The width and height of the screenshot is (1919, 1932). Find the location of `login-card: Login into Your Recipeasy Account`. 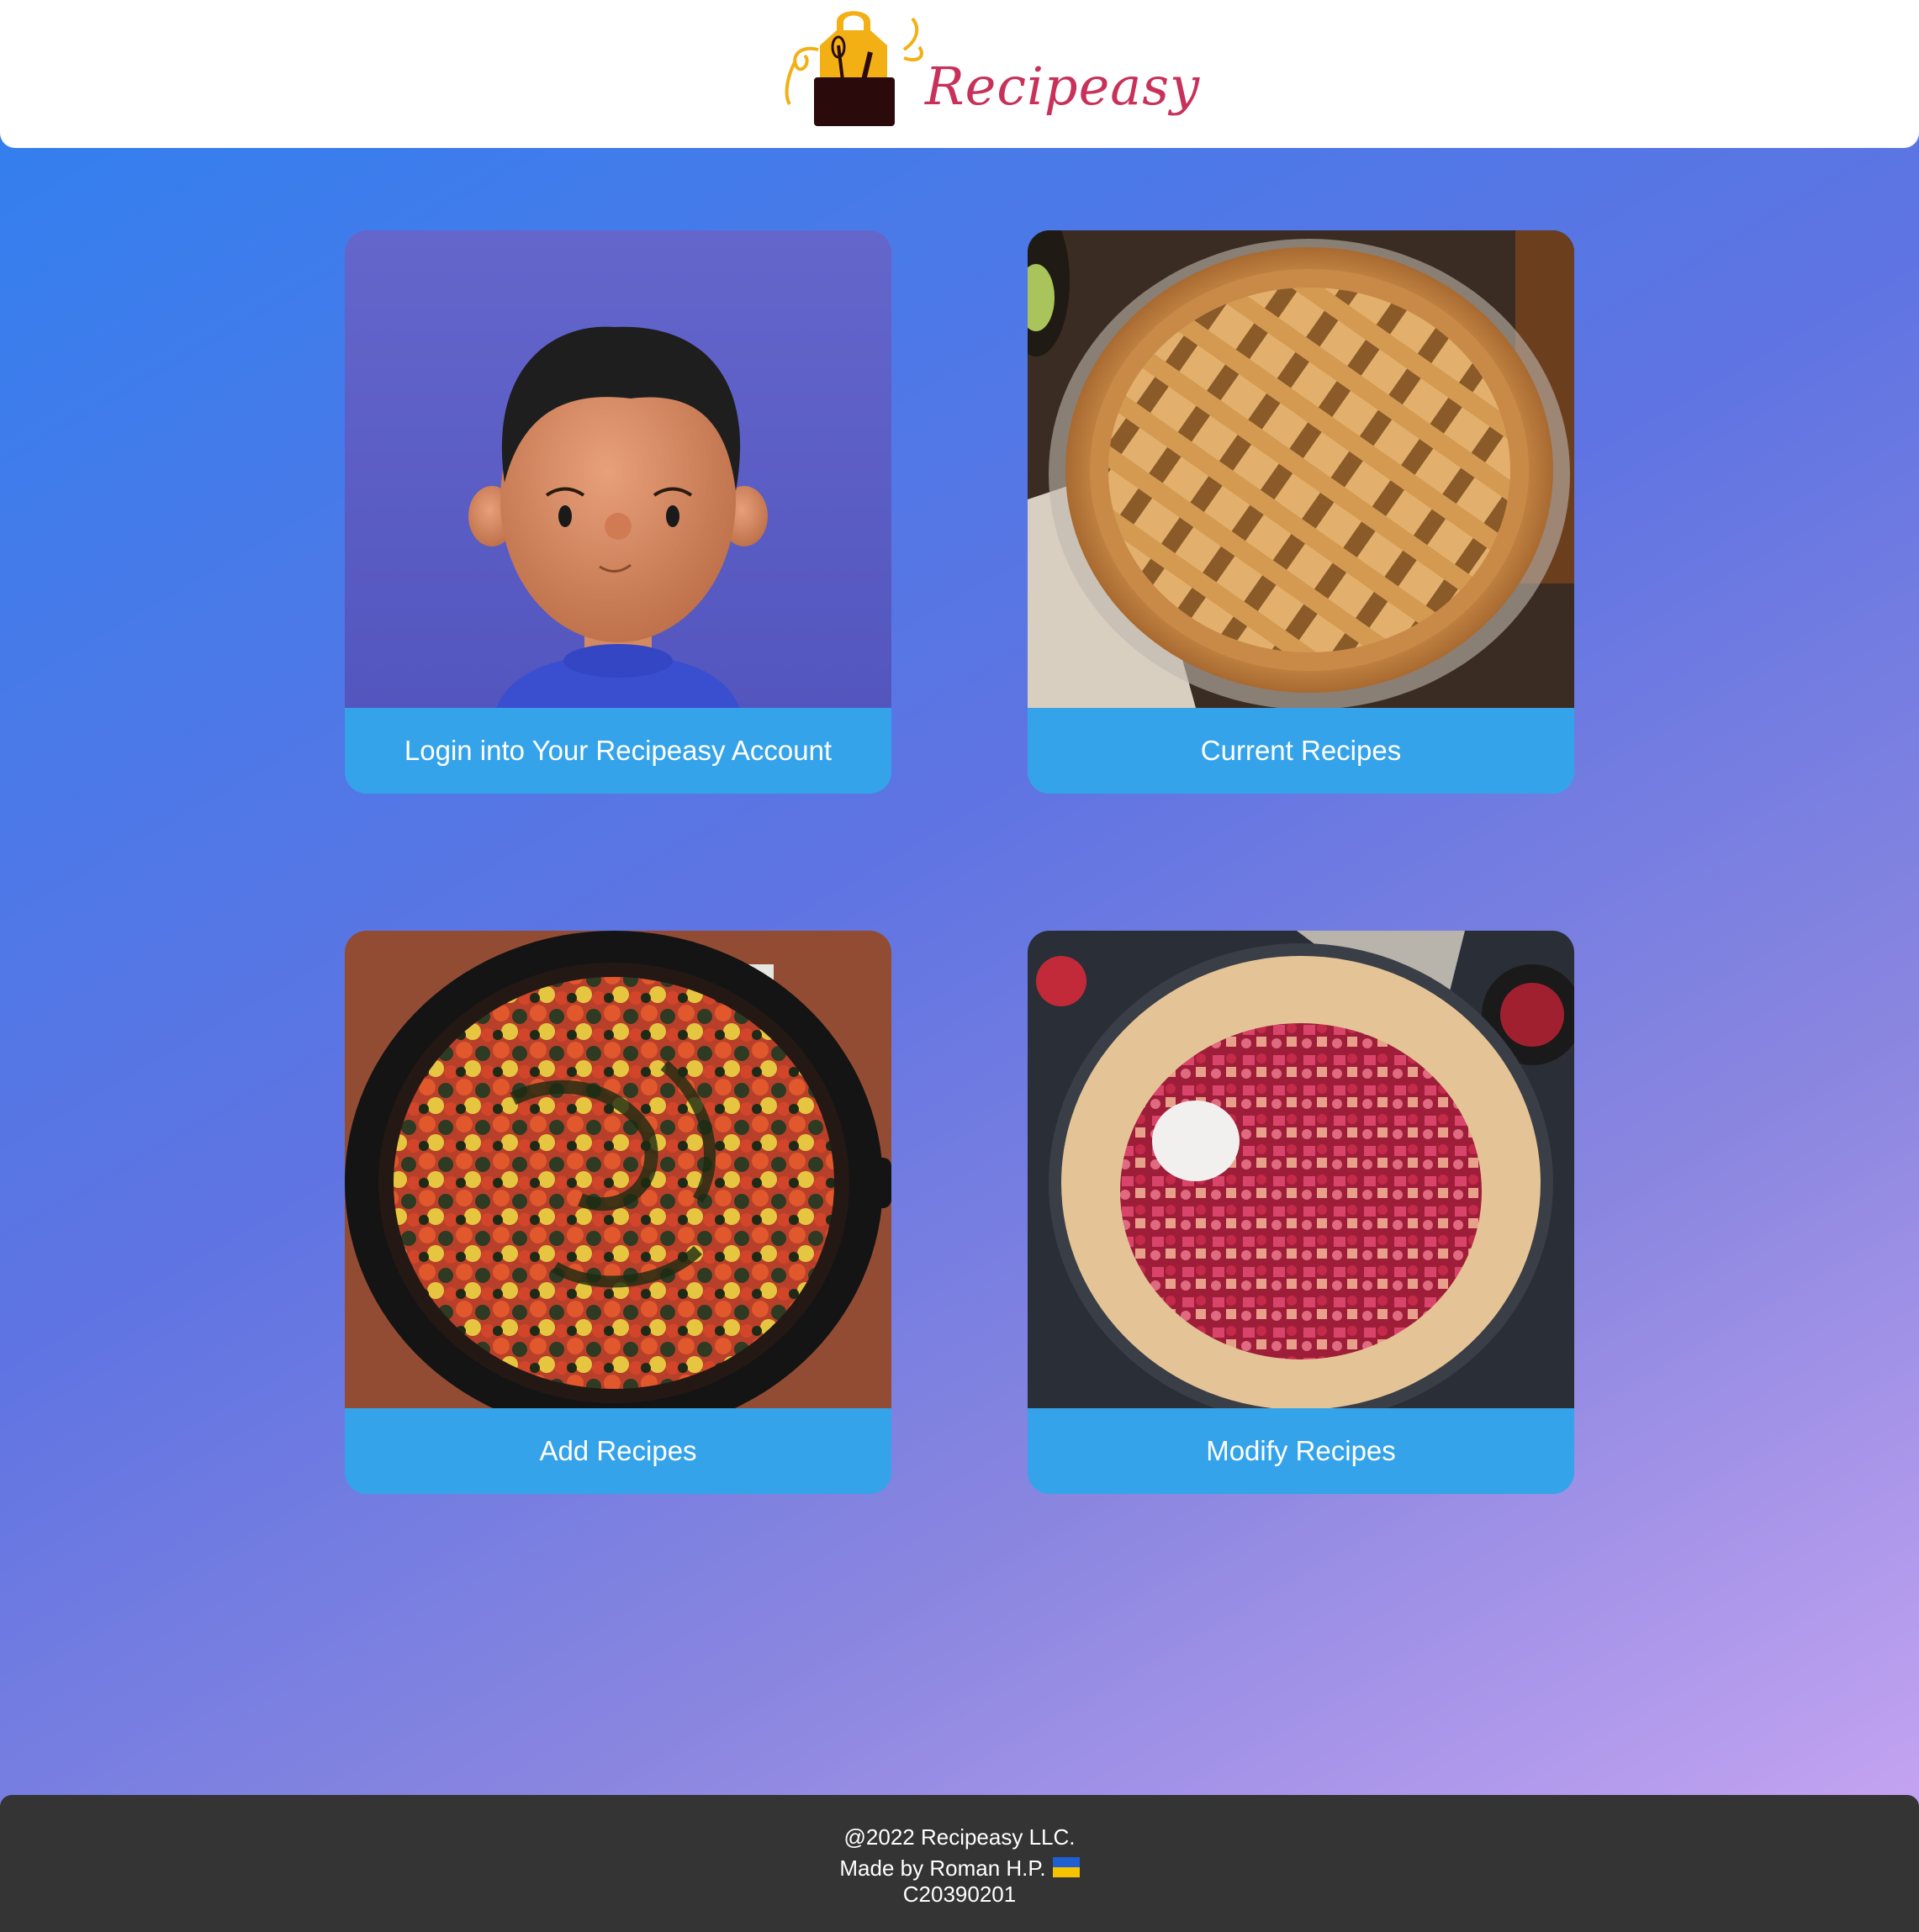

login-card: Login into Your Recipeasy Account is located at coordinates (618, 512).